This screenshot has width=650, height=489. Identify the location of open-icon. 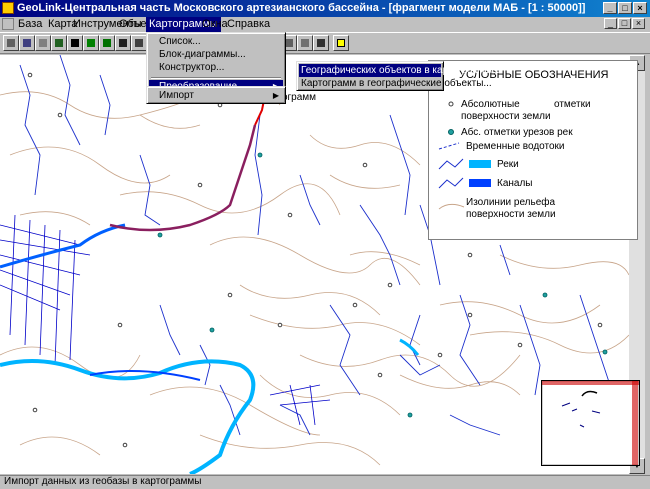
(11, 43).